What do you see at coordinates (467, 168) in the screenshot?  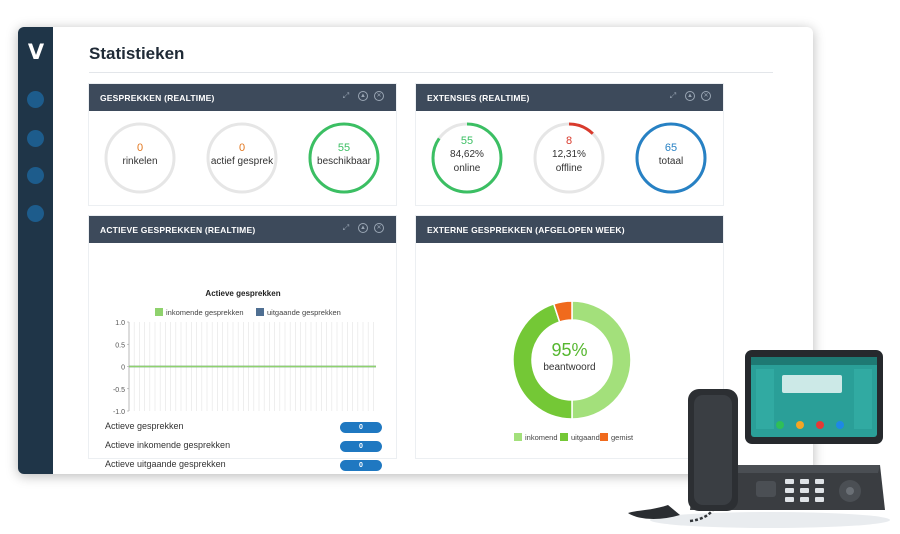 I see `gauge-label: online` at bounding box center [467, 168].